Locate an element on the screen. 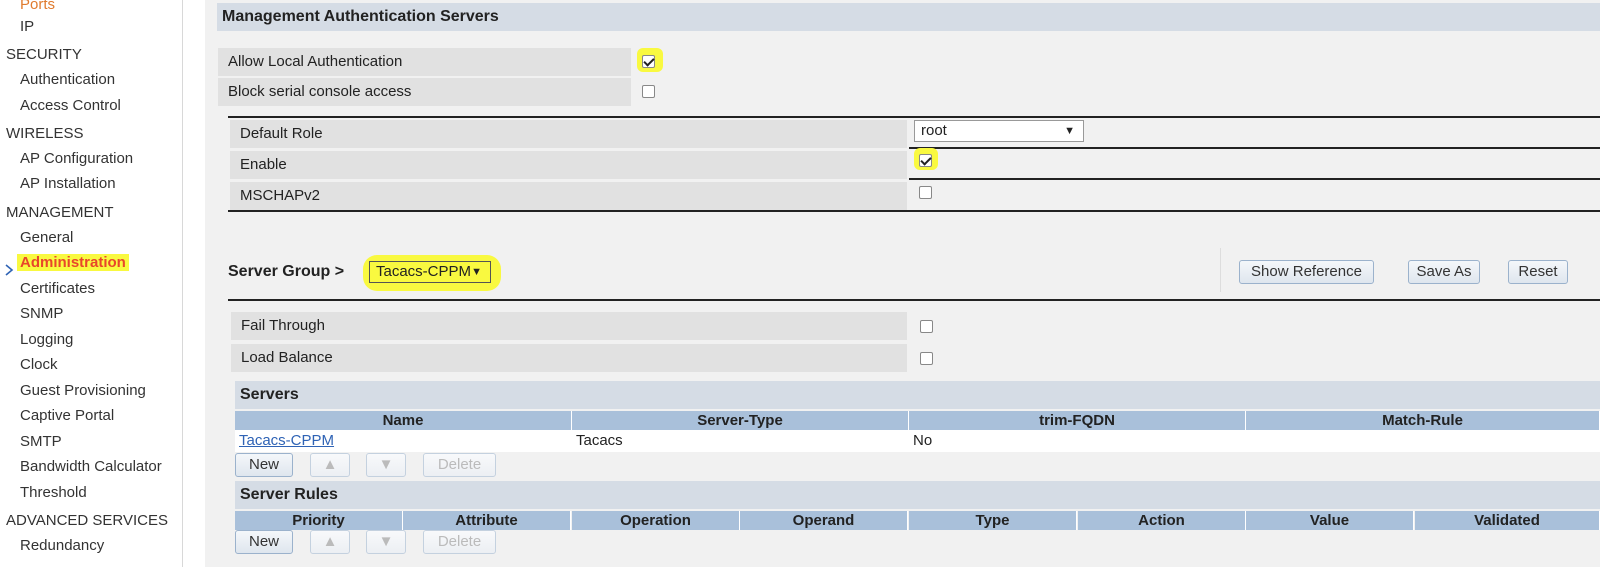 The height and width of the screenshot is (567, 1600). sidebar-item-access-control: Access Control is located at coordinates (111, 106).